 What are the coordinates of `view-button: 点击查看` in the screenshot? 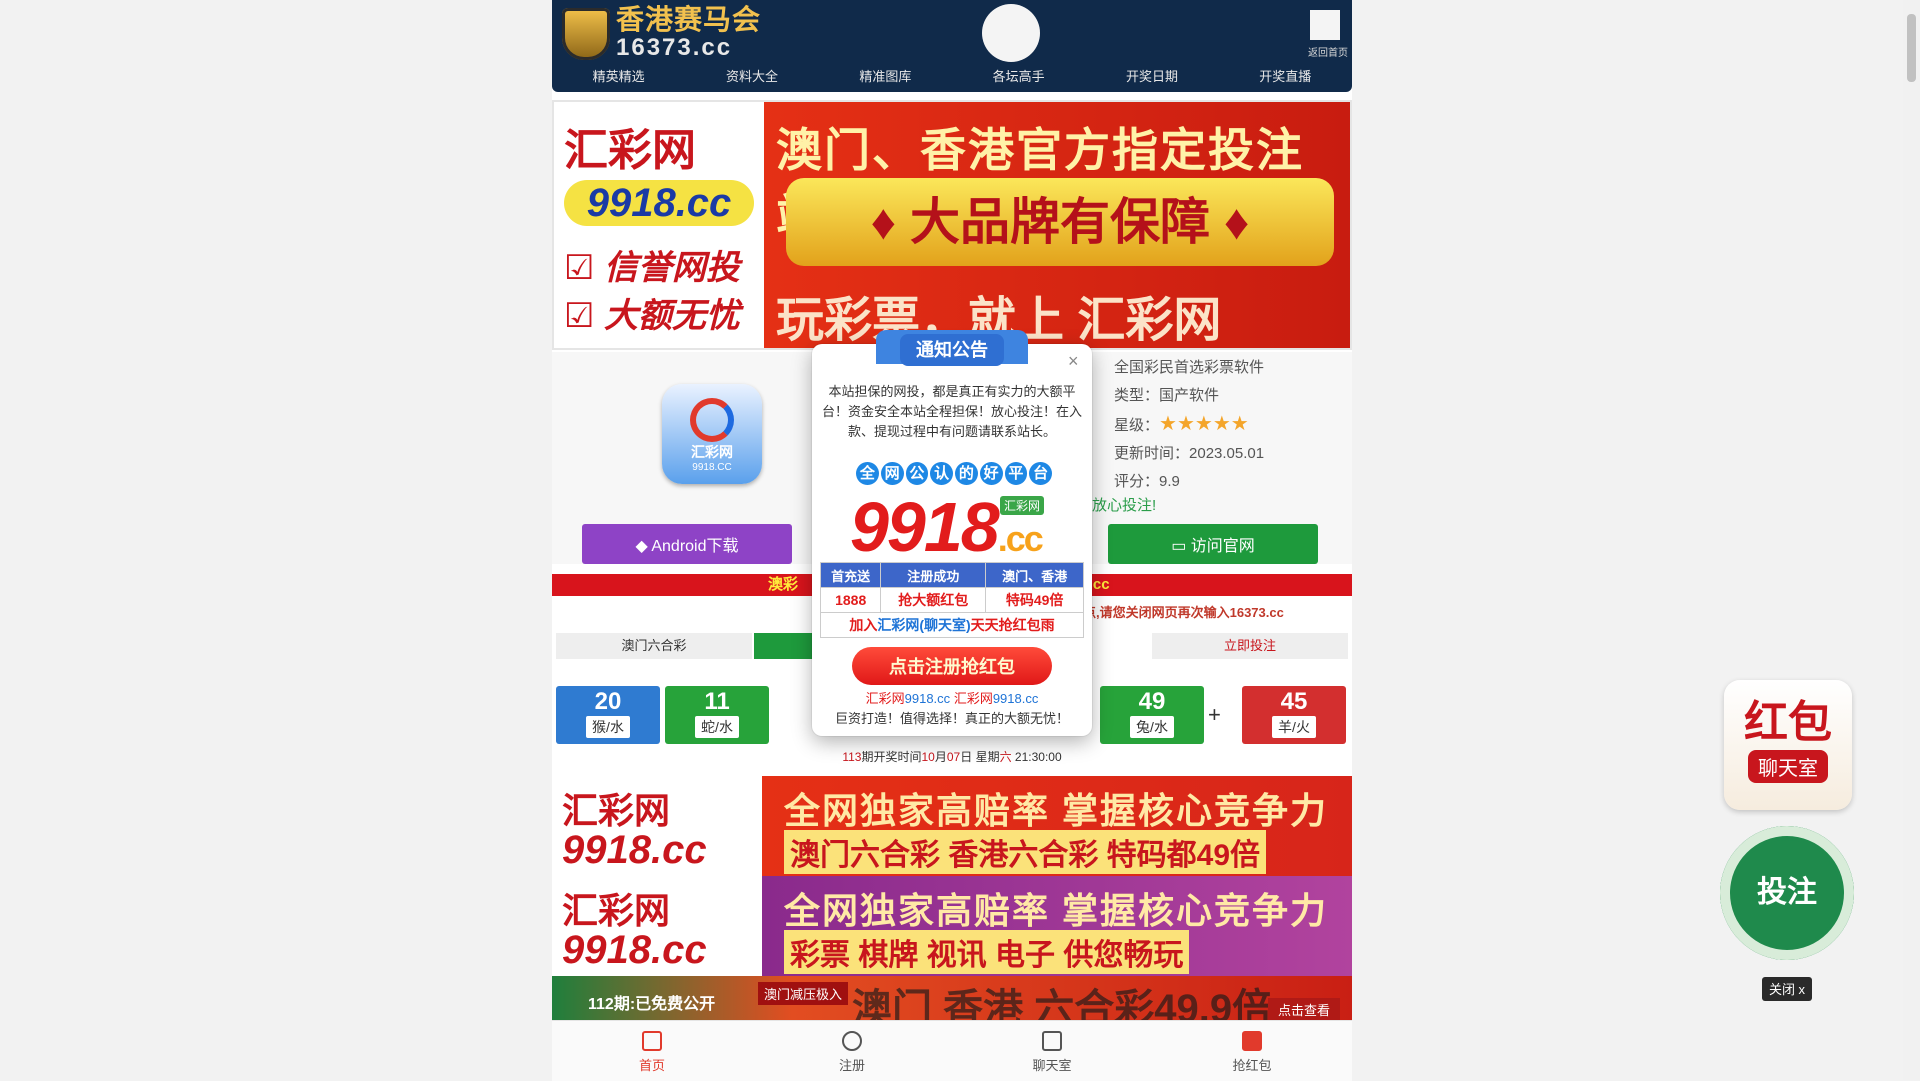 It's located at (1303, 1009).